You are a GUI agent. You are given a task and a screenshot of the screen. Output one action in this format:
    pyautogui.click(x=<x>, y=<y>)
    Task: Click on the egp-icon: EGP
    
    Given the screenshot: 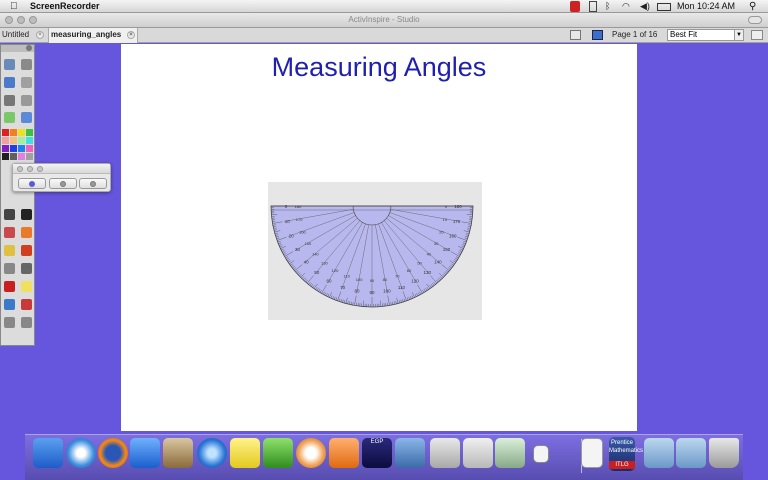 What is the action you would take?
    pyautogui.click(x=377, y=453)
    